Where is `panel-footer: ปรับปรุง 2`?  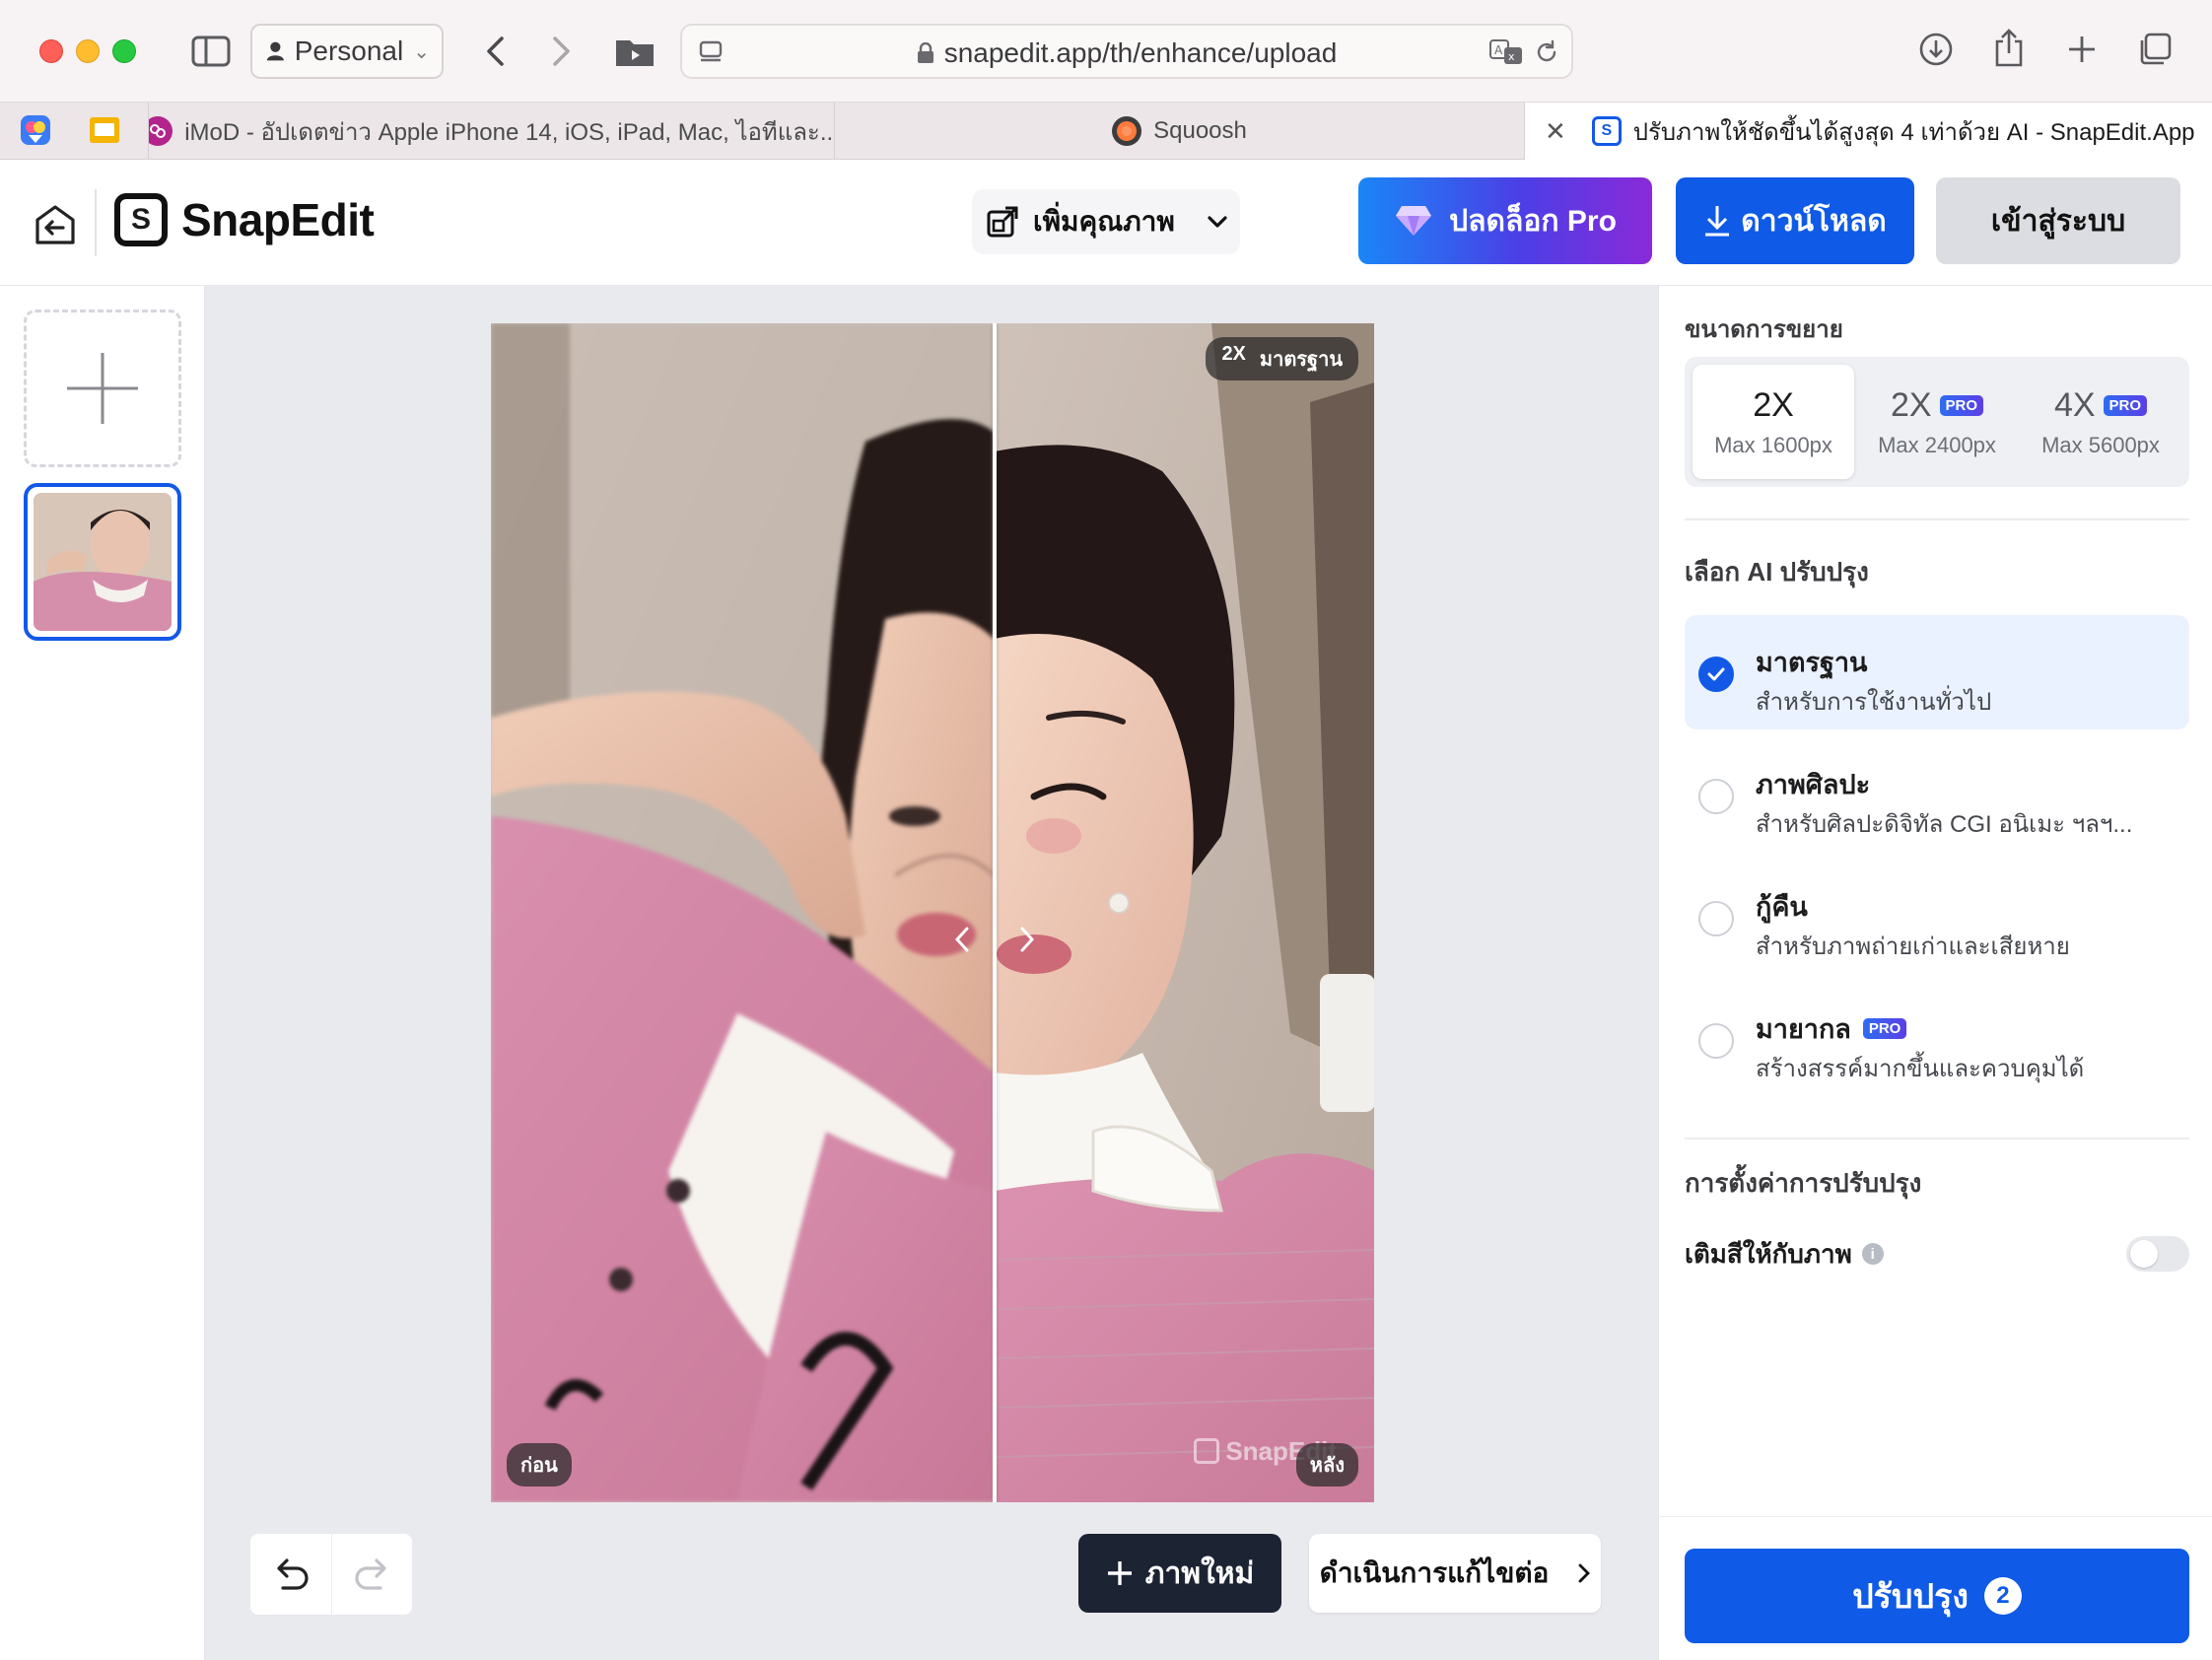 panel-footer: ปรับปรุง 2 is located at coordinates (1936, 1588).